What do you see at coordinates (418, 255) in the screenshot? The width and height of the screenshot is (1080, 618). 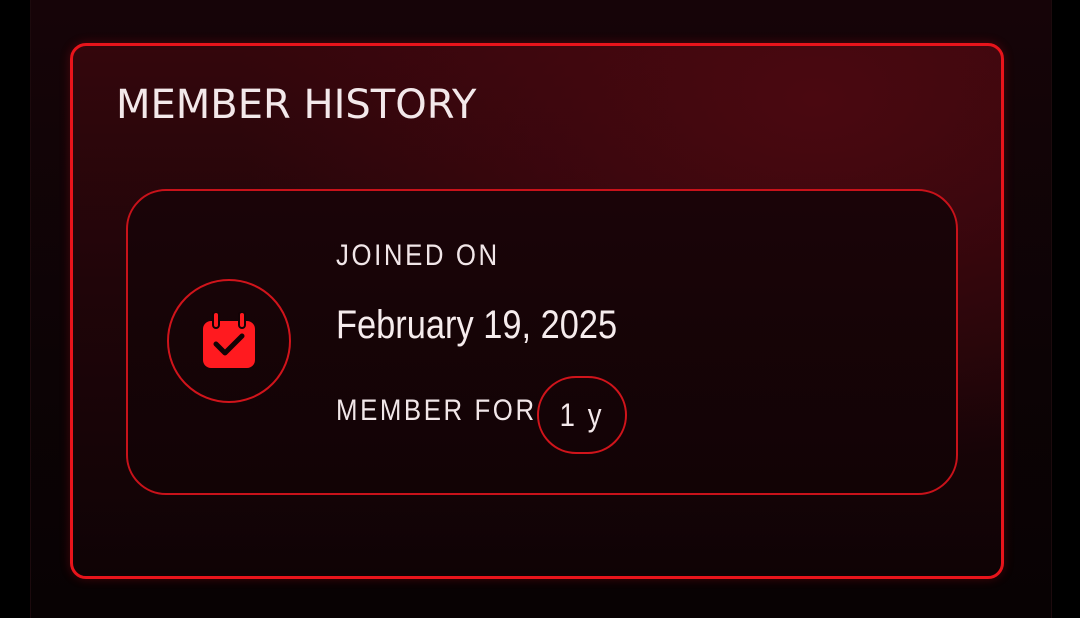 I see `joined-on-label: JOINED ON` at bounding box center [418, 255].